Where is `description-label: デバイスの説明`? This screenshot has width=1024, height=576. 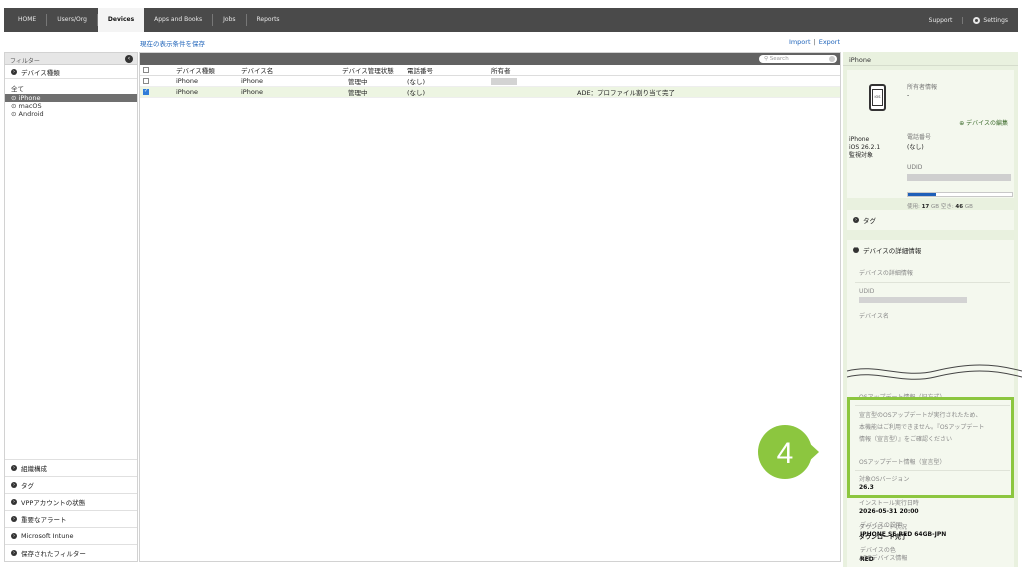
description-label: デバイスの説明 is located at coordinates (881, 525).